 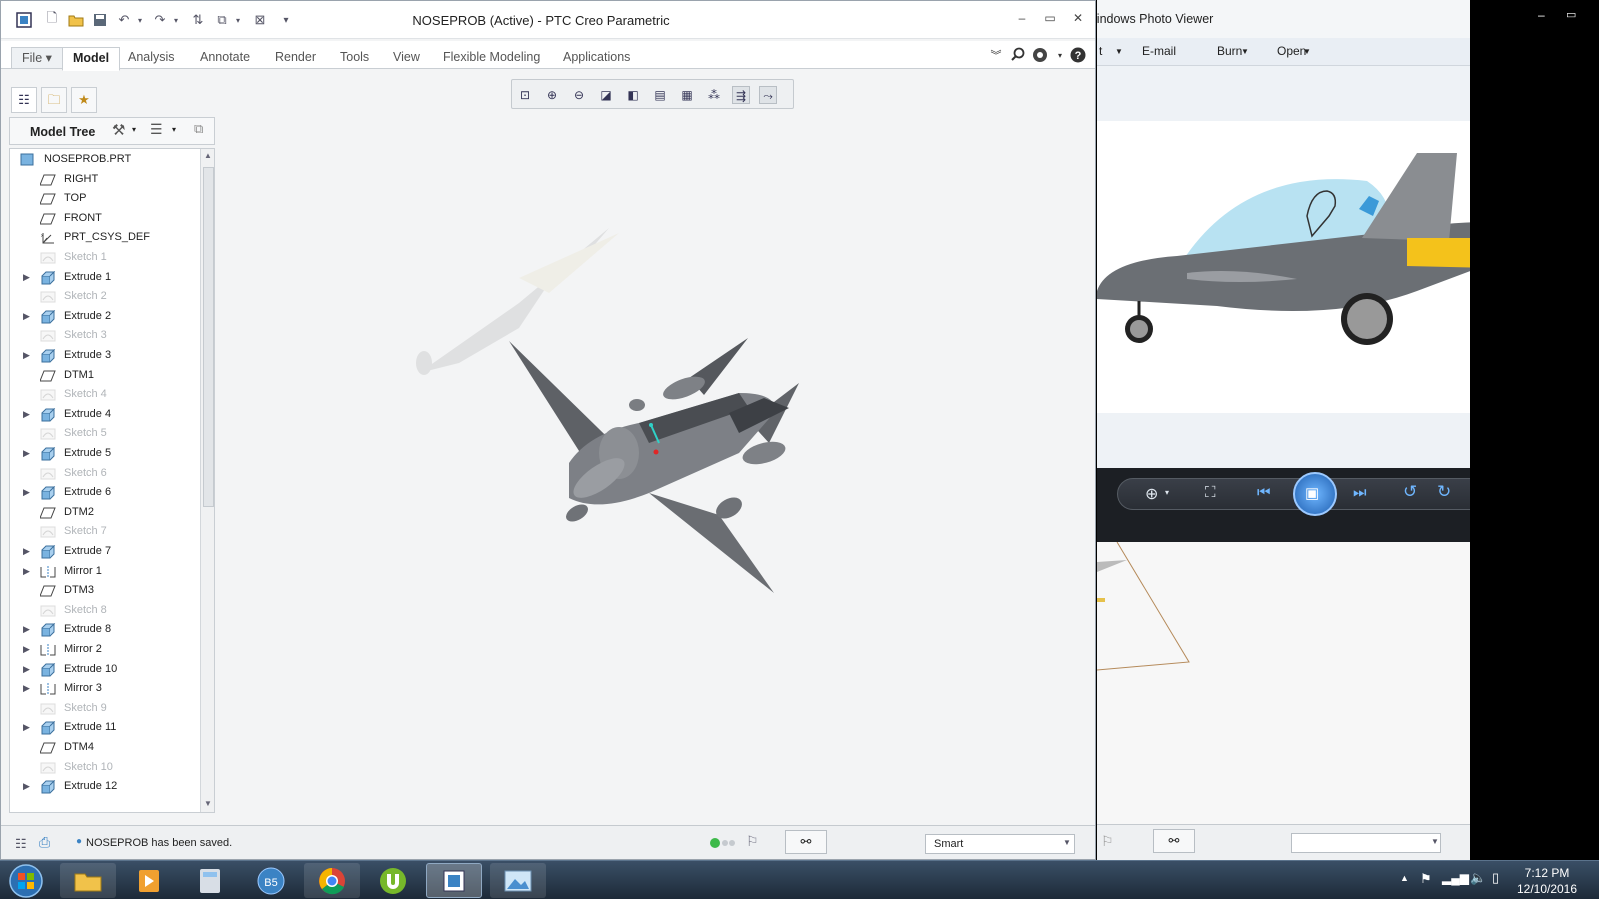 I want to click on pv-binoculars-icon: ⚯, so click(x=1174, y=841).